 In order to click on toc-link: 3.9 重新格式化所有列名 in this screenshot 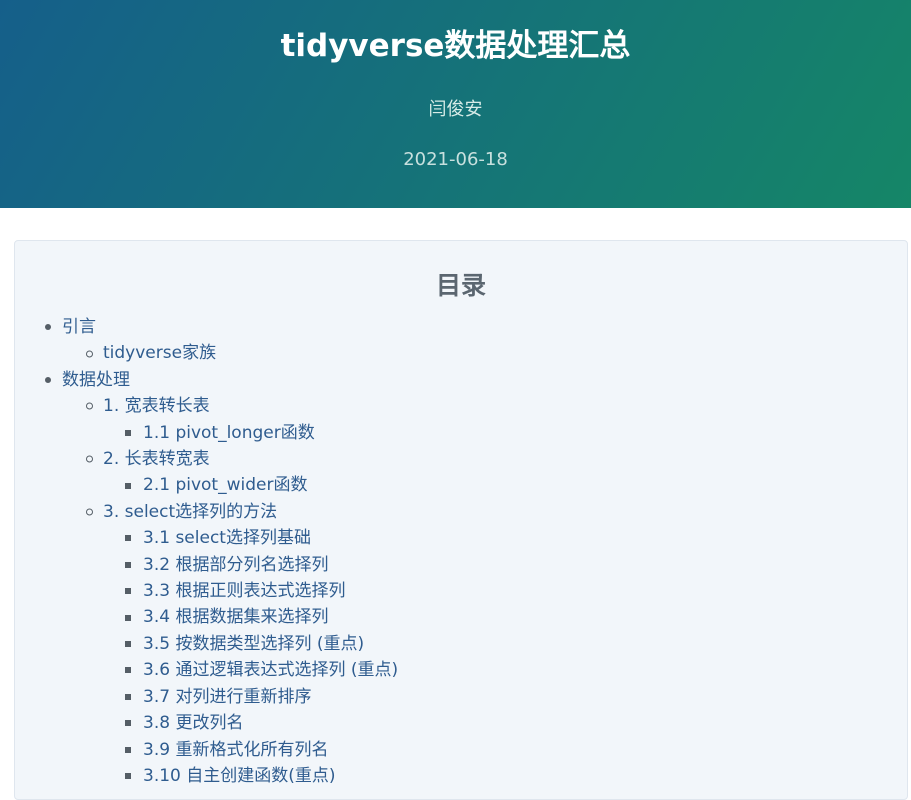, I will do `click(235, 750)`.